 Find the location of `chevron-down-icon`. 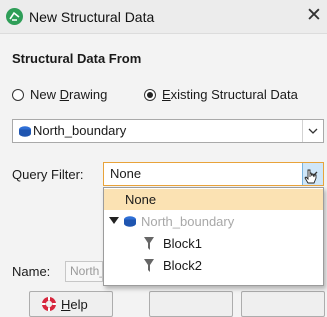

chevron-down-icon is located at coordinates (312, 131).